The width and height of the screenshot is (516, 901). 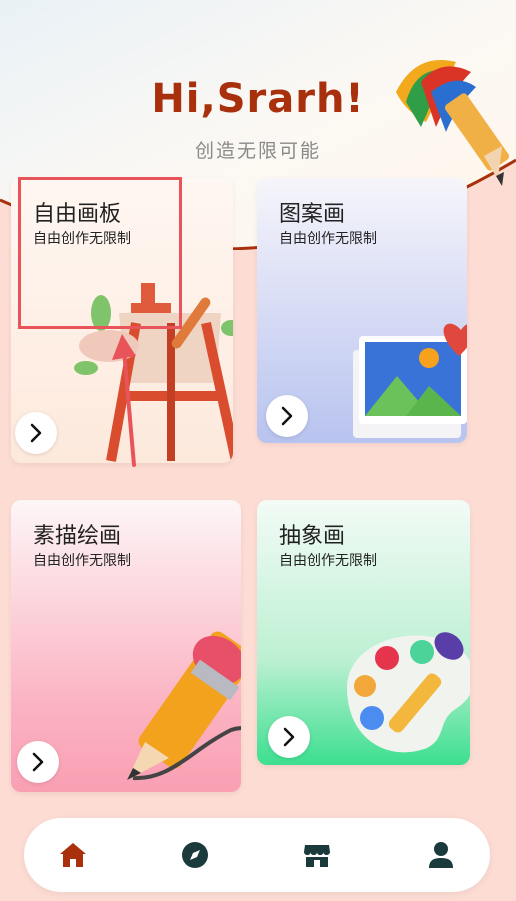 I want to click on nav-discover, so click(x=195, y=855).